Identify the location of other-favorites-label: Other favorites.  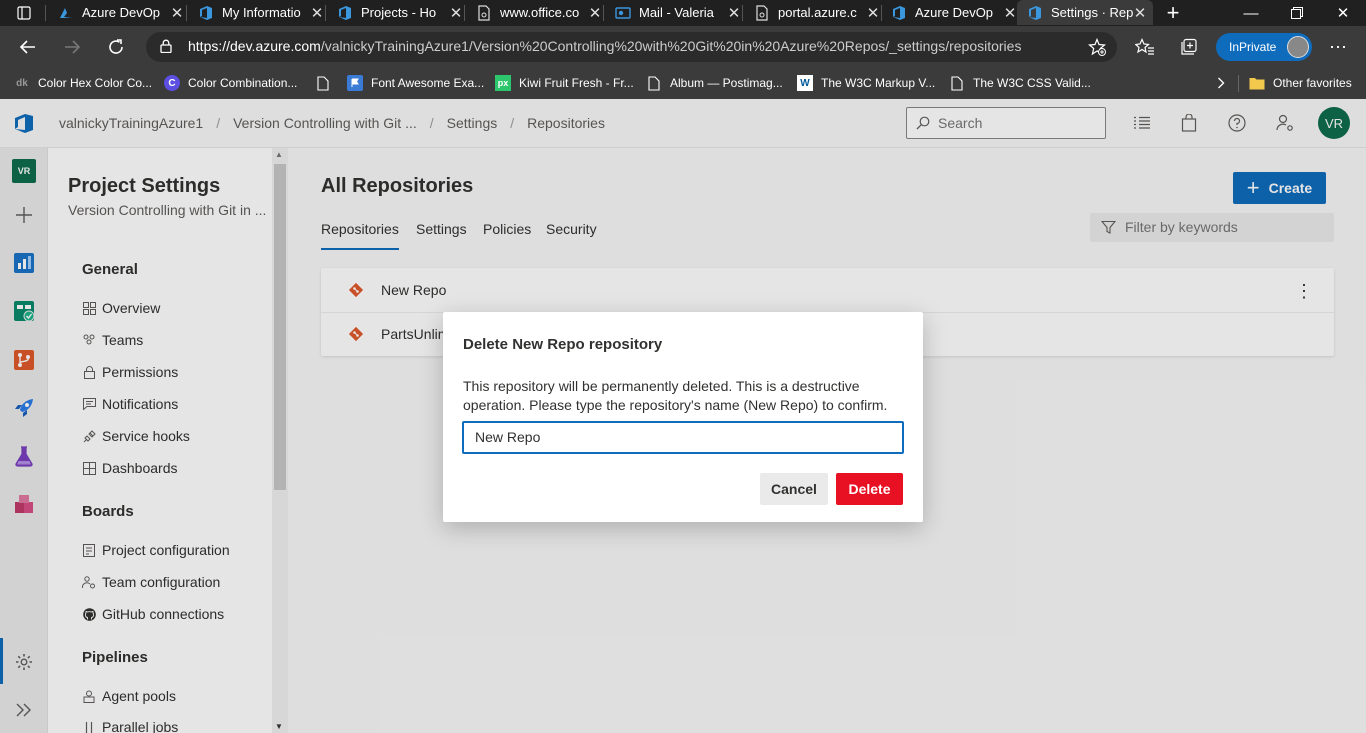
(1312, 83).